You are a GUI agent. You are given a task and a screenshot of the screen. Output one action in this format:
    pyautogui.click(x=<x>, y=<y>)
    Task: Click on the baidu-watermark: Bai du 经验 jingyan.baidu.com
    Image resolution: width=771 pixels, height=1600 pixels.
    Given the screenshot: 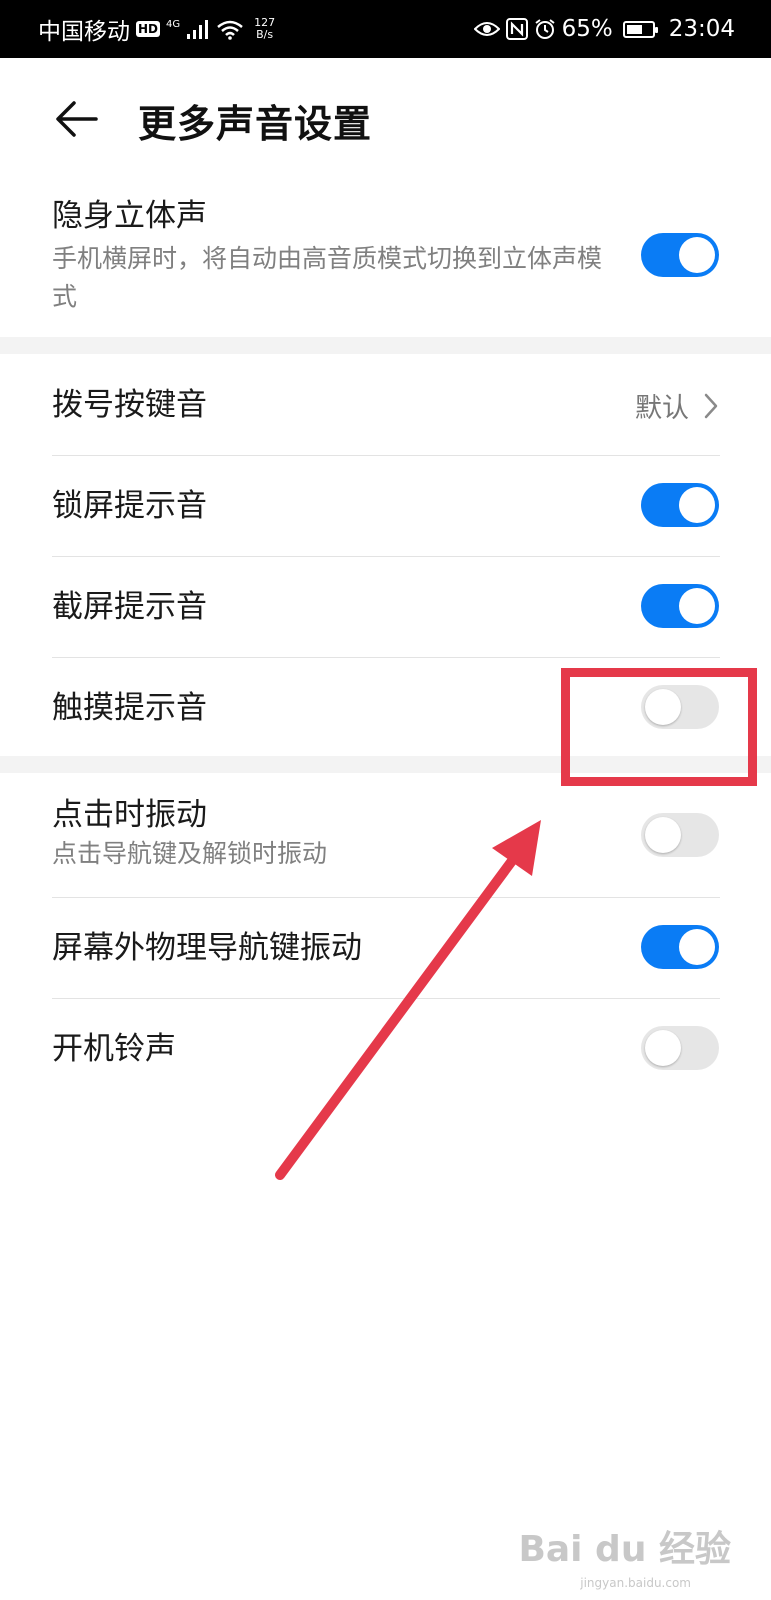 What is the action you would take?
    pyautogui.click(x=624, y=1555)
    